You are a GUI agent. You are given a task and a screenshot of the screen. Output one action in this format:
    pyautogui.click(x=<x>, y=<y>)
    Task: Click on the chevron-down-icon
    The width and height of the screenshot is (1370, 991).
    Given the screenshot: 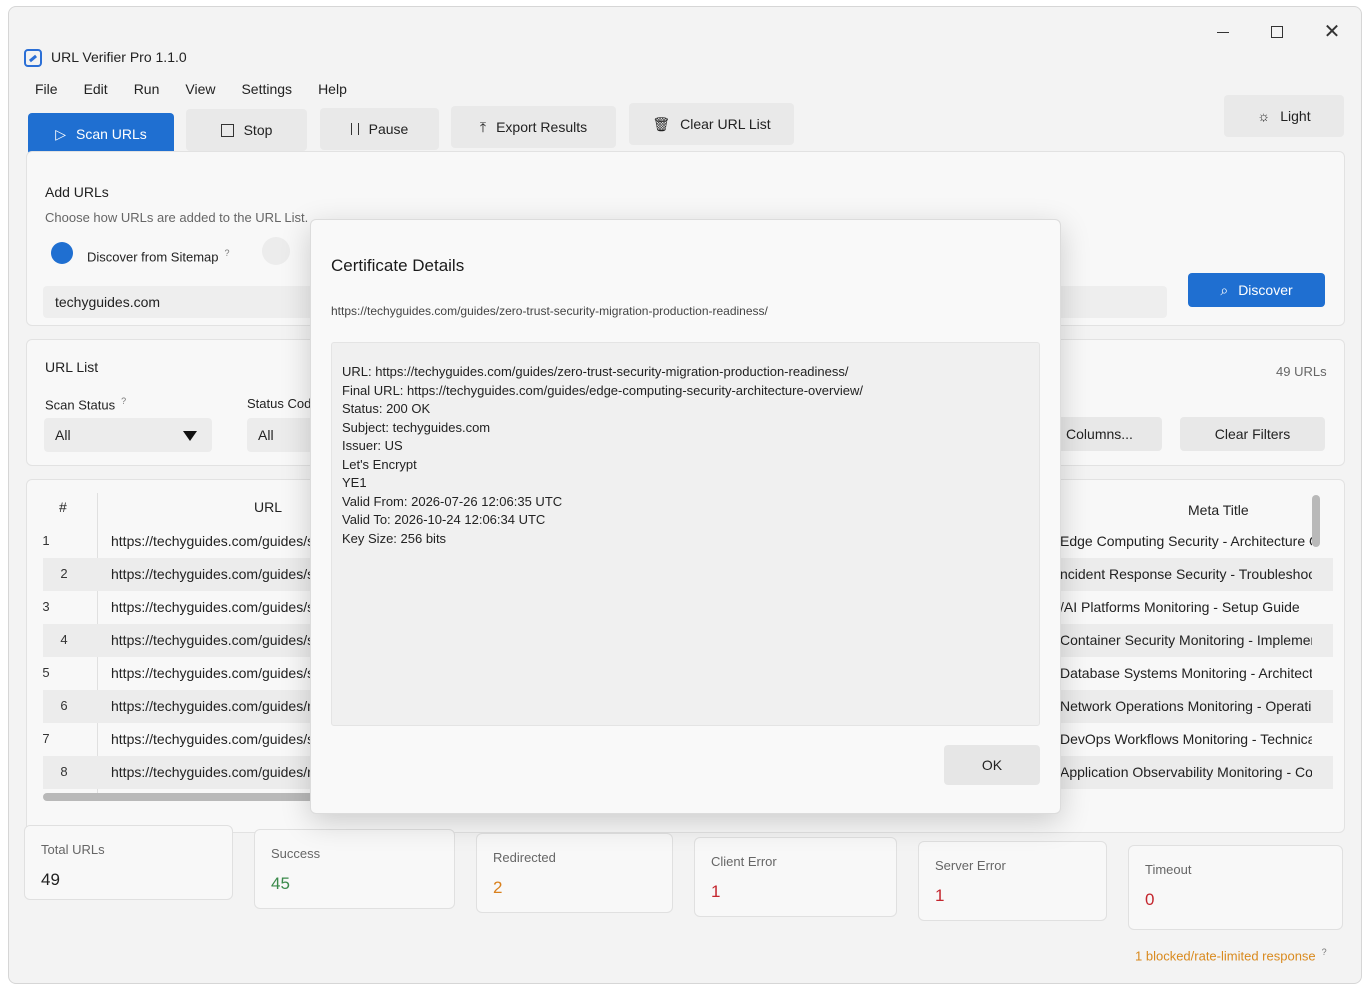 What is the action you would take?
    pyautogui.click(x=190, y=436)
    